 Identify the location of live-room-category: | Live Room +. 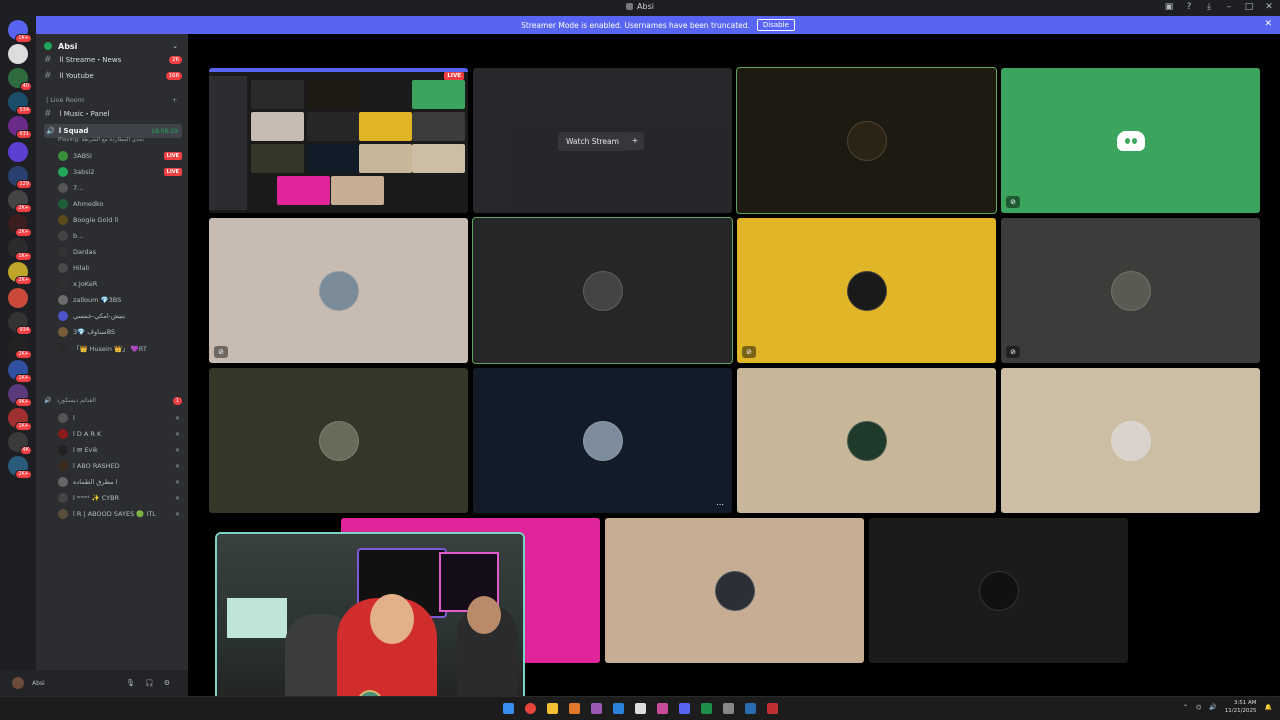
(111, 100).